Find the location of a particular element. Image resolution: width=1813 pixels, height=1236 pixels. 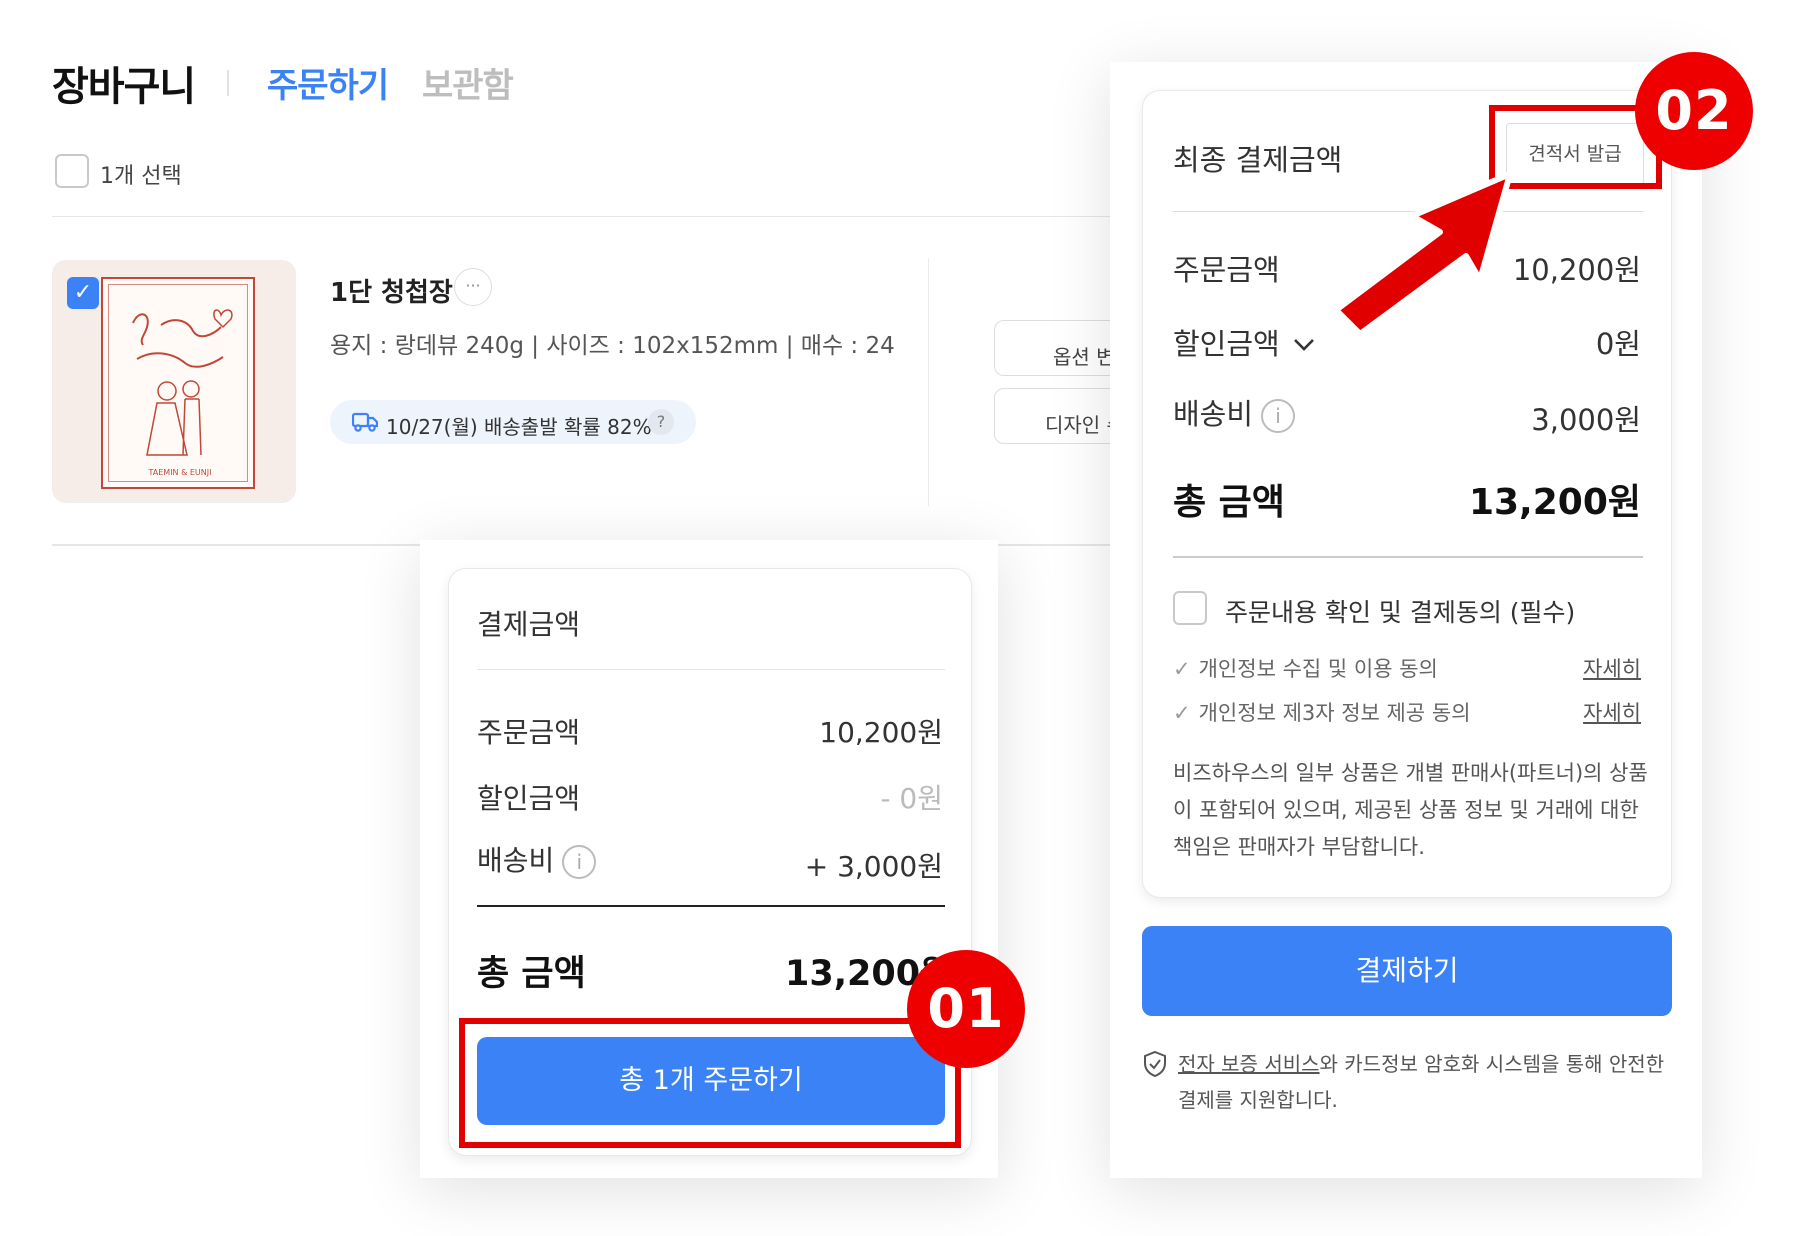

tab-order: 주문하기 is located at coordinates (328, 82).